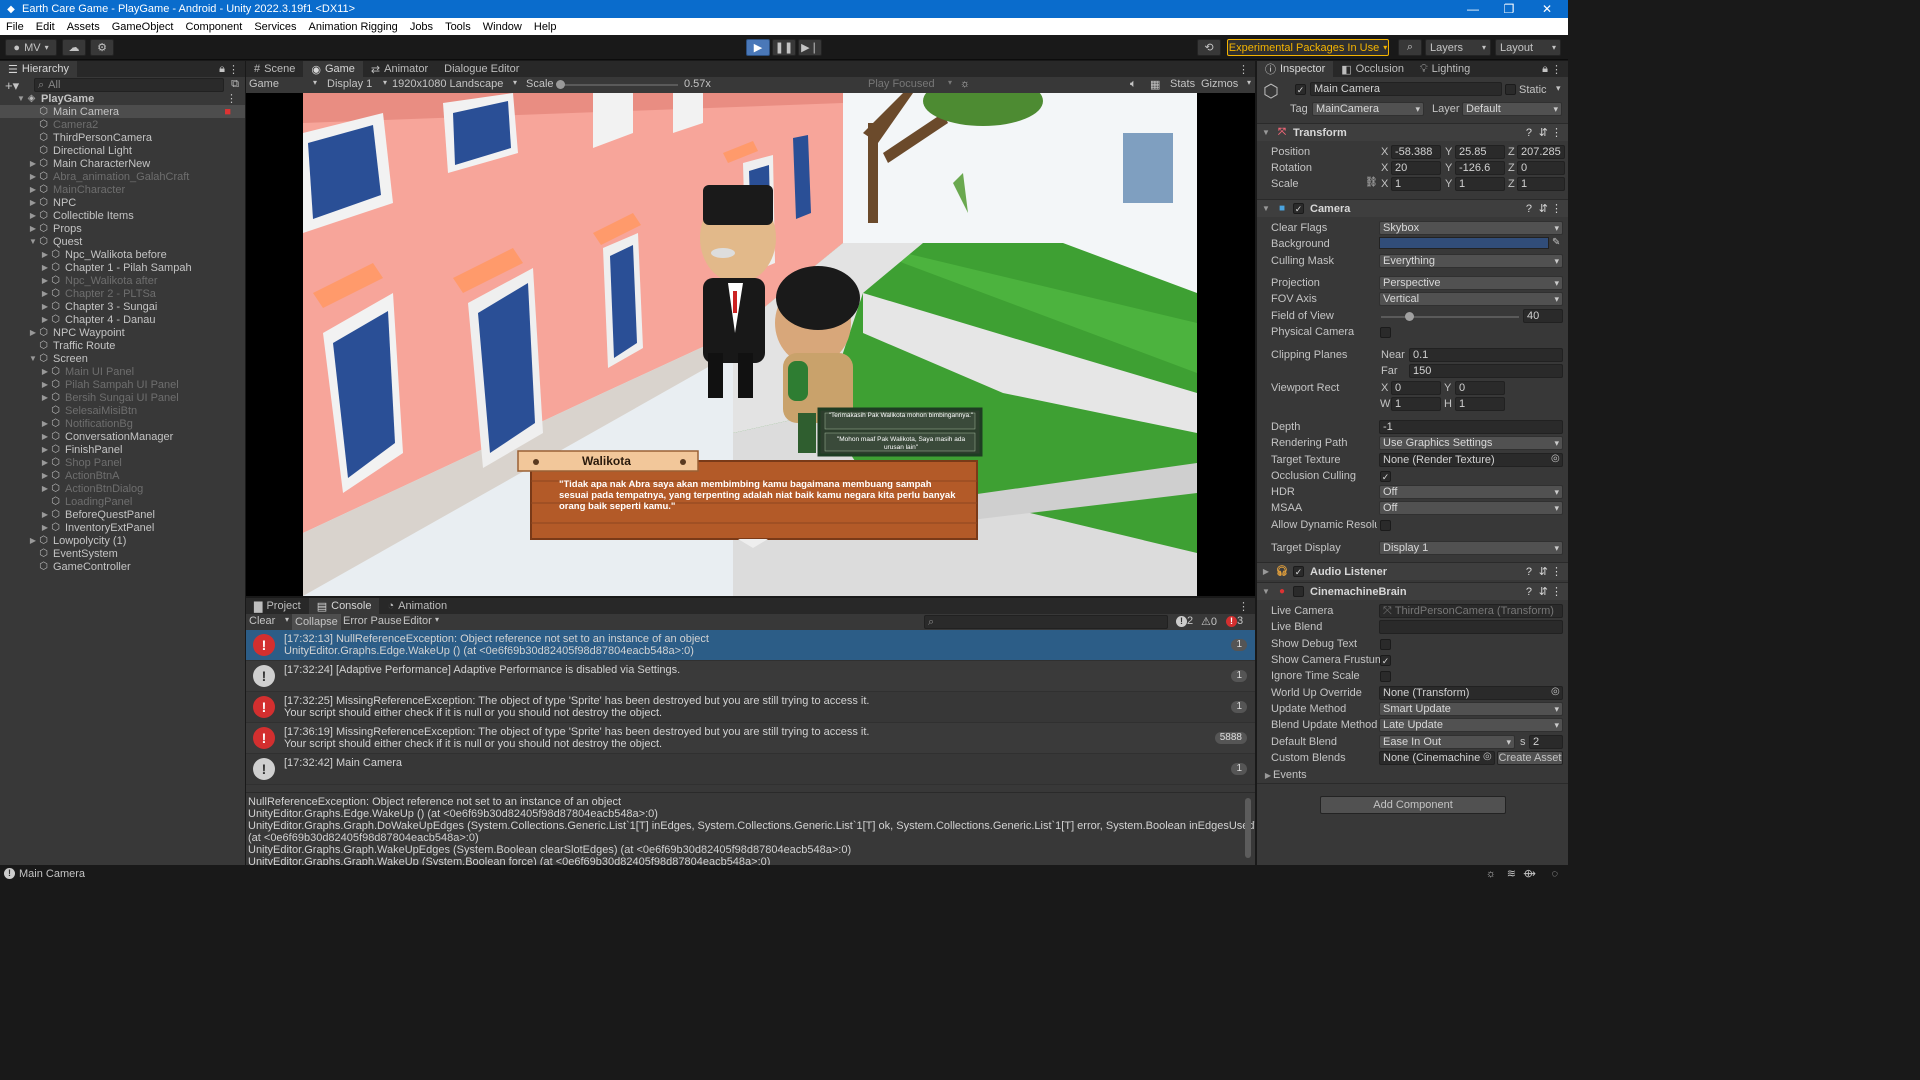  Describe the element at coordinates (122, 124) in the screenshot. I see `hierarchy-item: ⬡ Camera2` at that location.